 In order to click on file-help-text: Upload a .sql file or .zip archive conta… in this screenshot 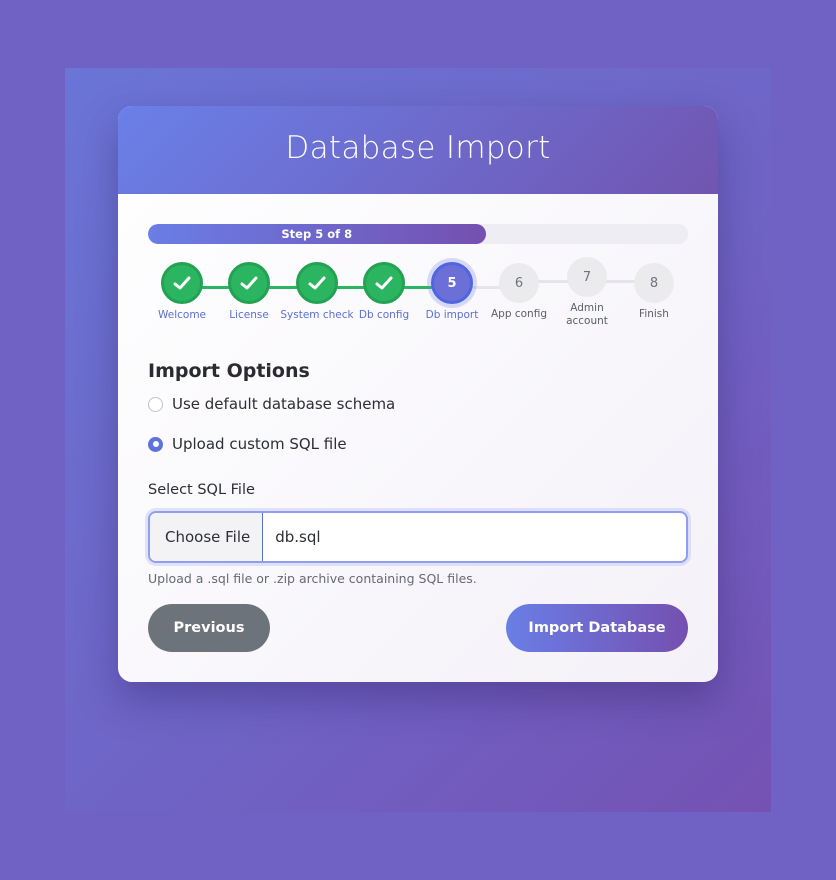, I will do `click(312, 578)`.